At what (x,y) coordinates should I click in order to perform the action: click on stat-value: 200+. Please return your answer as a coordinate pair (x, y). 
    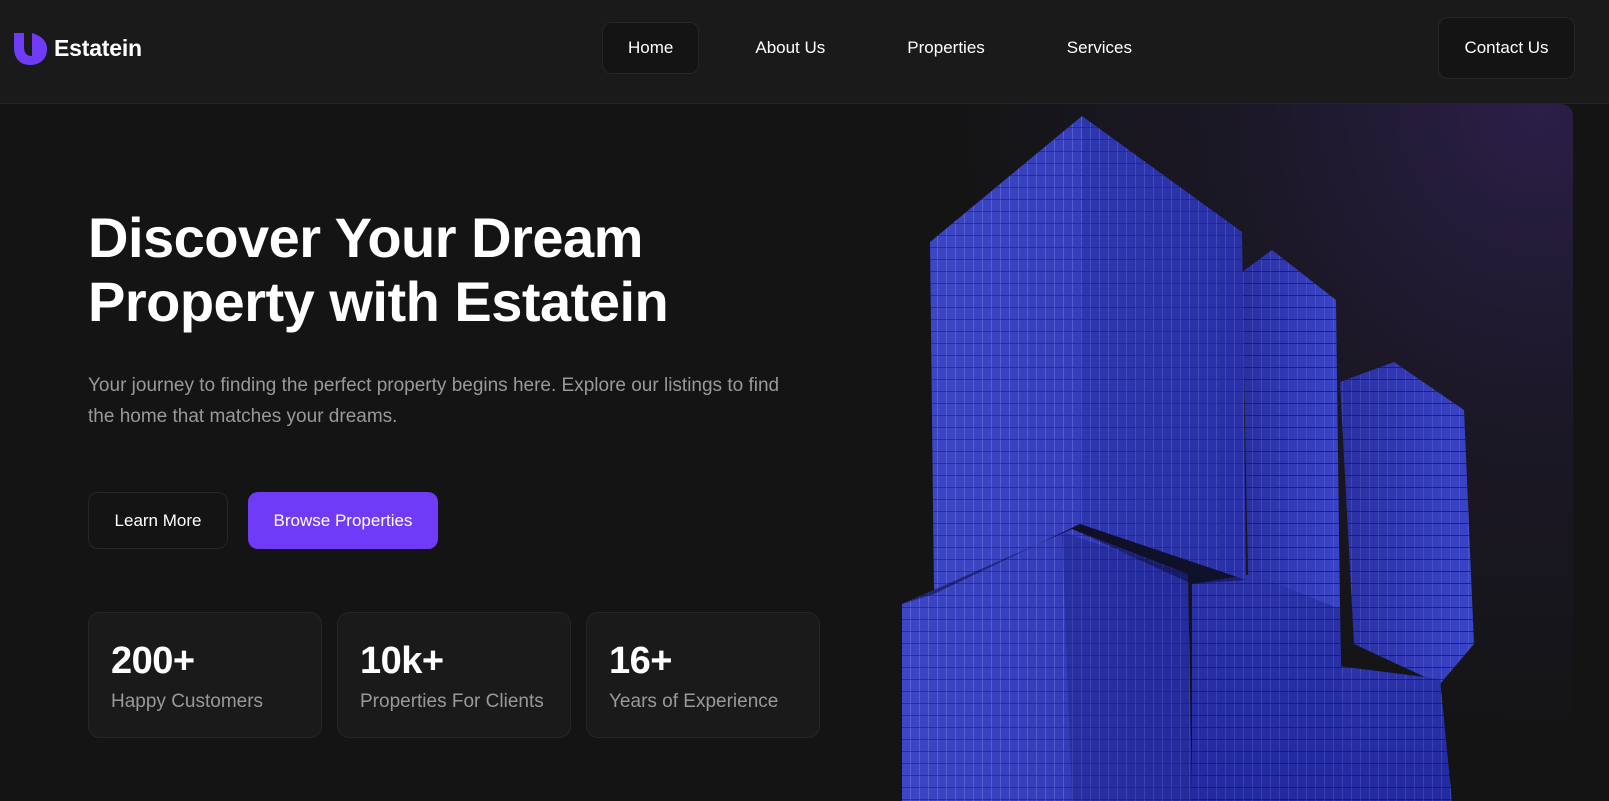
    Looking at the image, I should click on (153, 661).